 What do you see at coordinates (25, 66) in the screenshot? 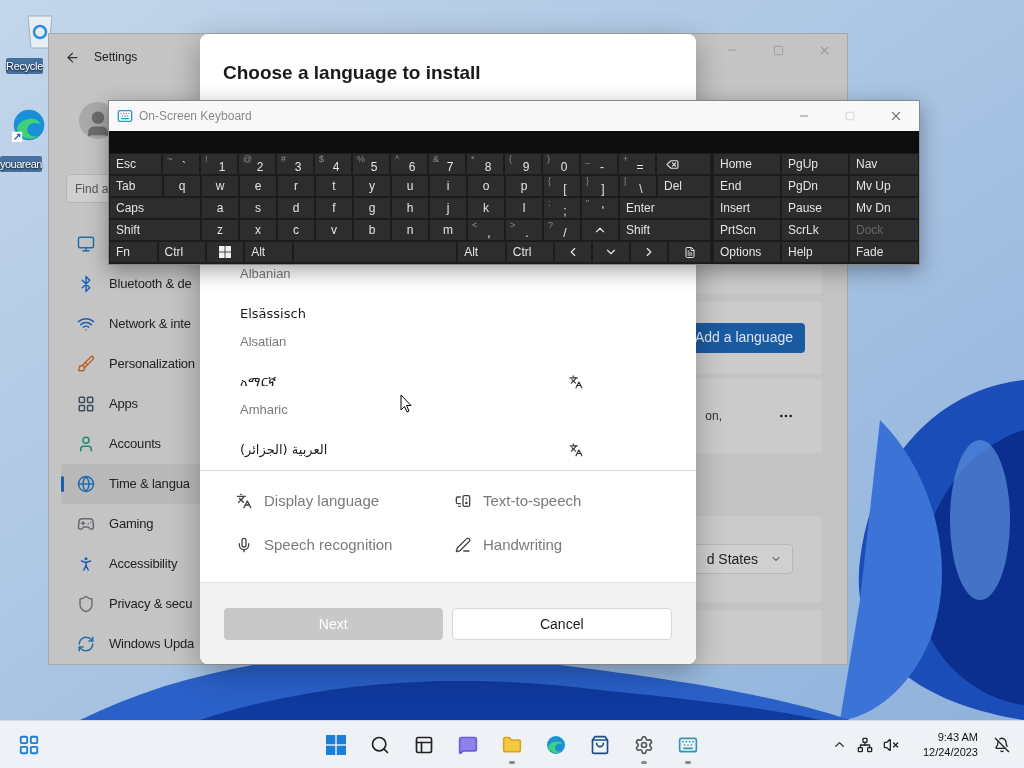
I see `desktop-icon-label: Recycle` at bounding box center [25, 66].